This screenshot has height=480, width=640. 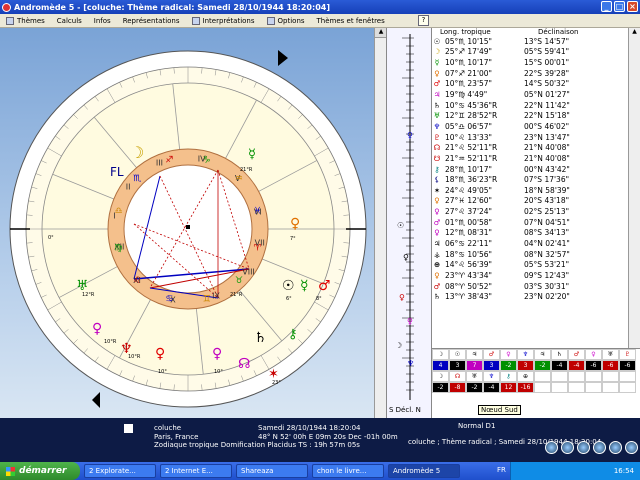 I want to click on printer-icon, so click(x=128, y=428).